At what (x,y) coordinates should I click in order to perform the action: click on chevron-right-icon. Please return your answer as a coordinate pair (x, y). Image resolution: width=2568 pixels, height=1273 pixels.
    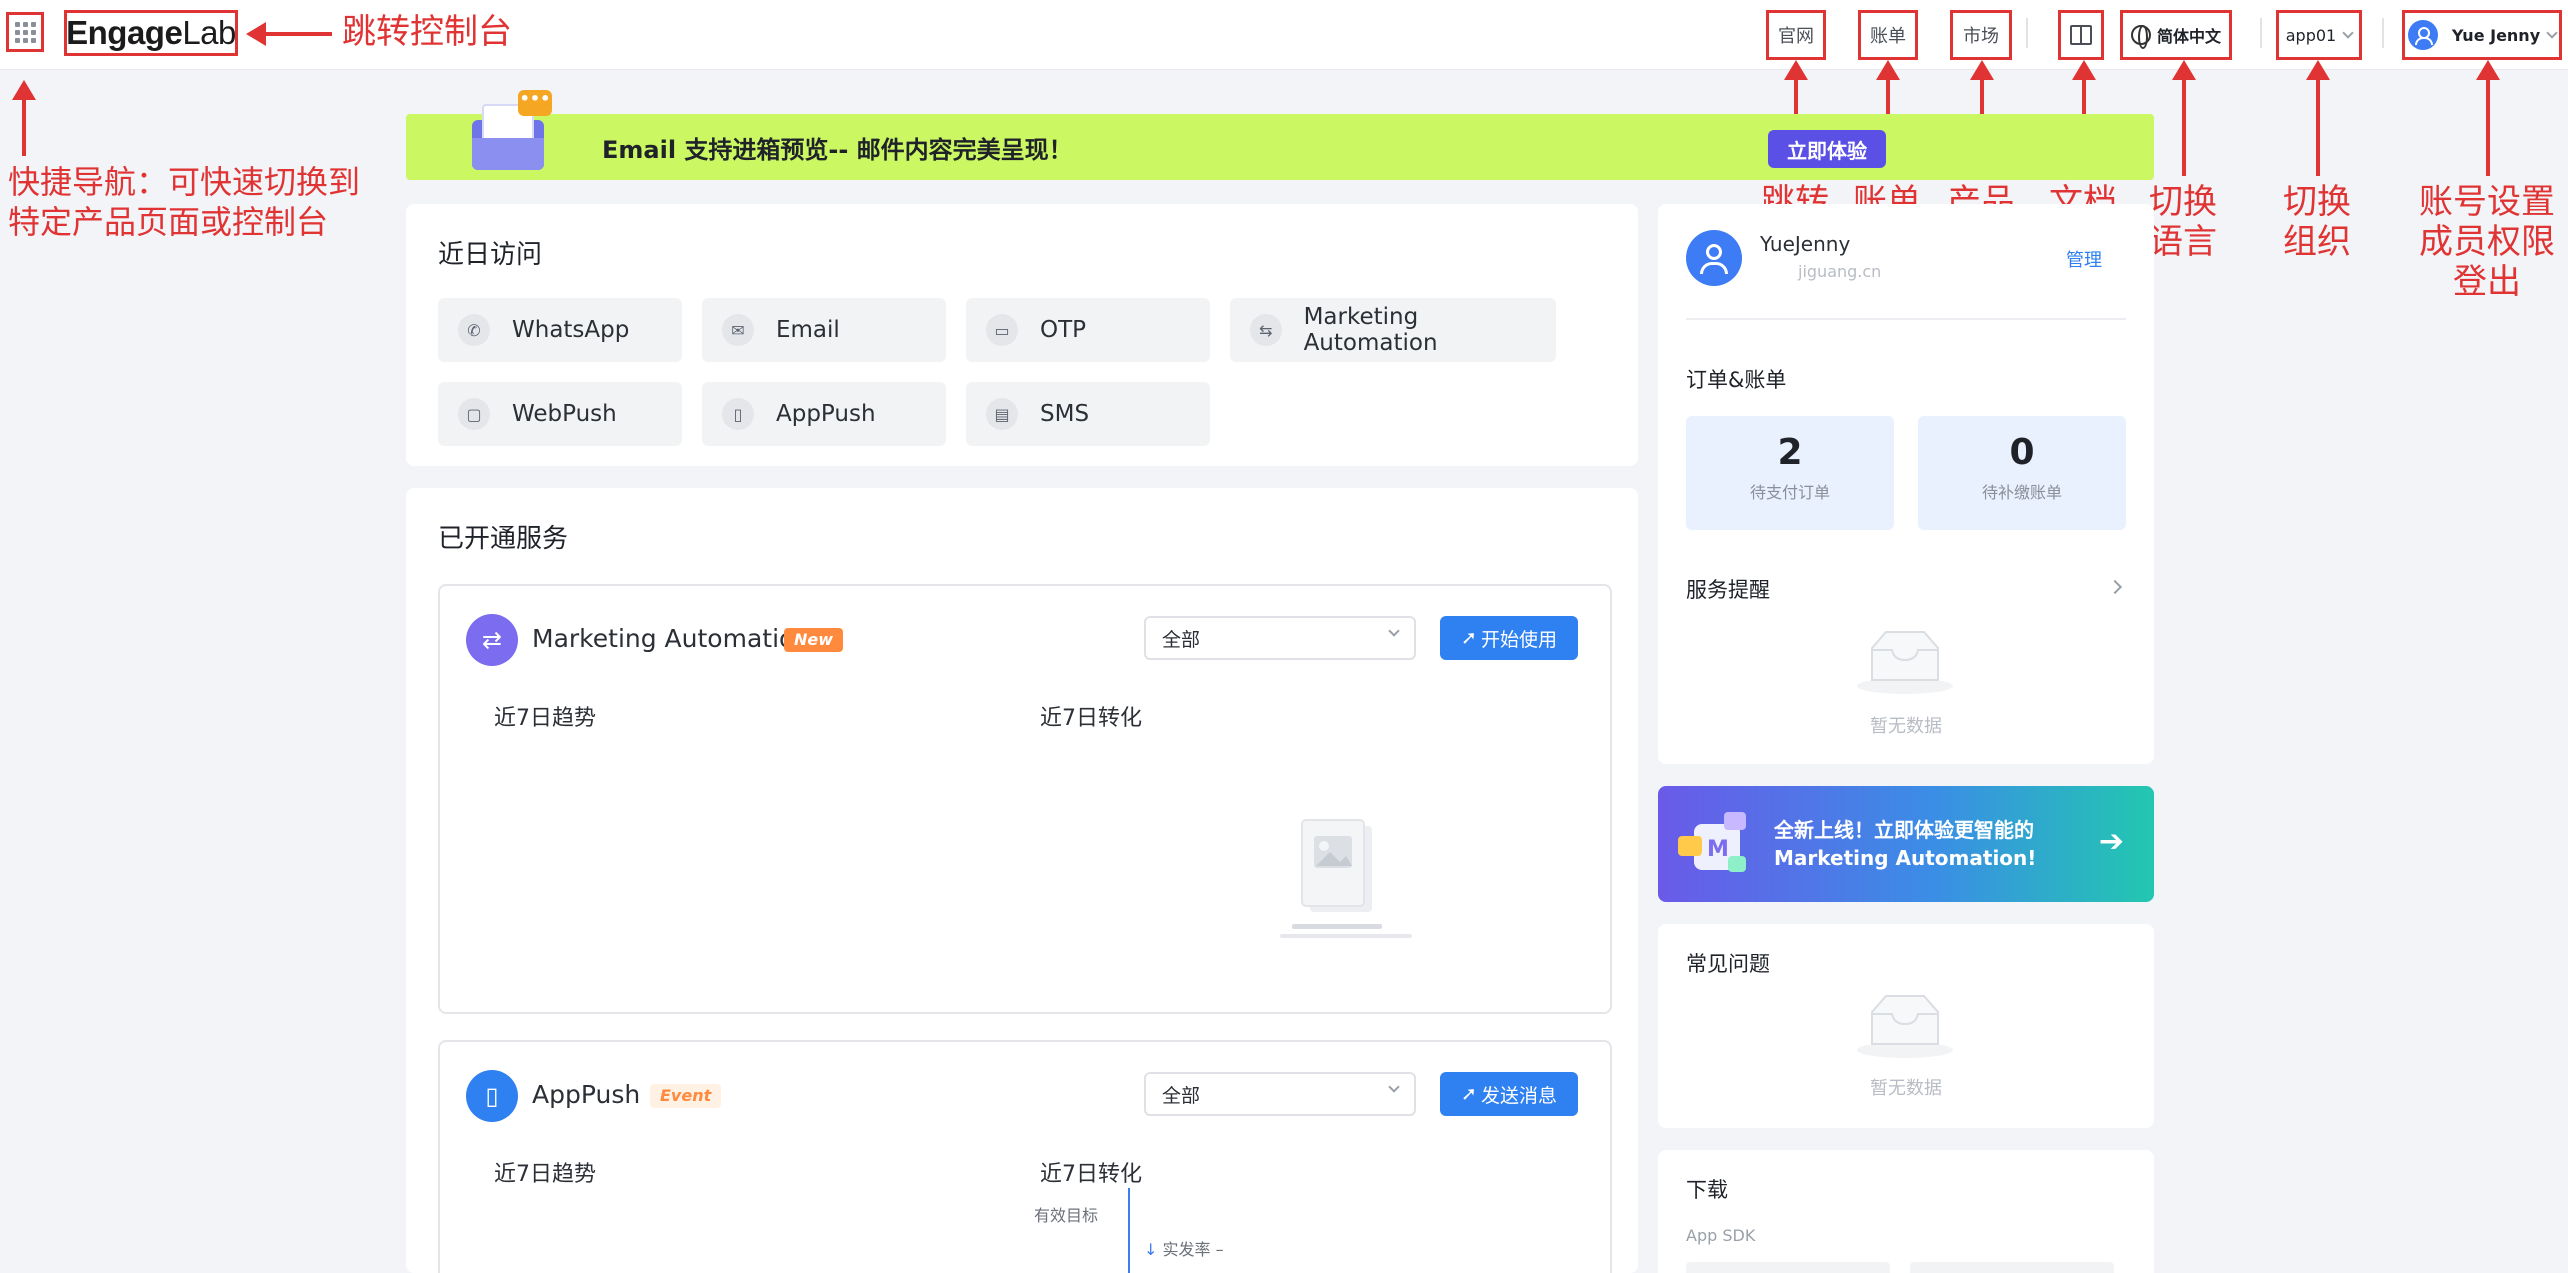
    Looking at the image, I should click on (2115, 587).